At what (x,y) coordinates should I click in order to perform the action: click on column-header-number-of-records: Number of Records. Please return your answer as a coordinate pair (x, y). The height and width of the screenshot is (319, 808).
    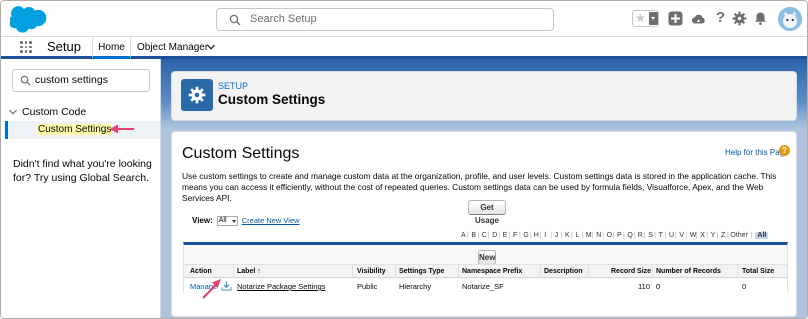
    Looking at the image, I should click on (688, 271).